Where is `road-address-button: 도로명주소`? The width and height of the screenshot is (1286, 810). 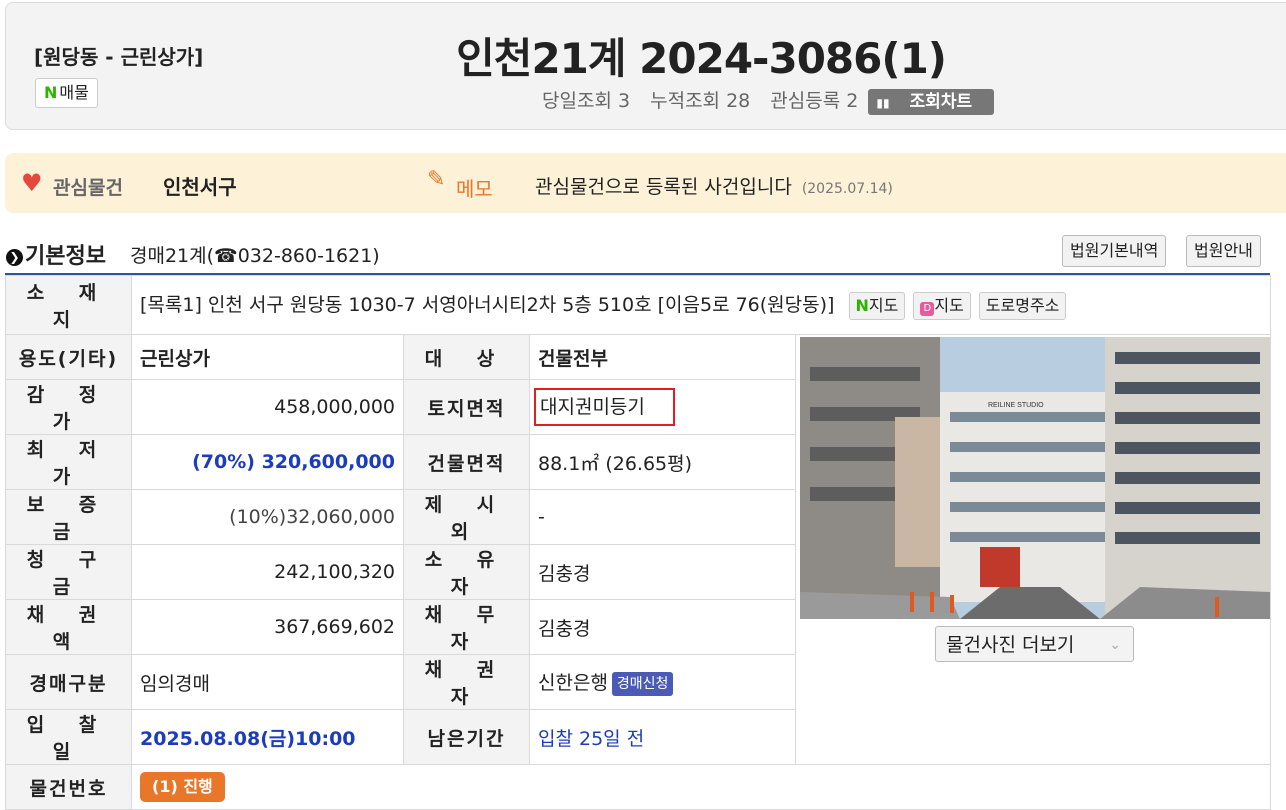
road-address-button: 도로명주소 is located at coordinates (1022, 305).